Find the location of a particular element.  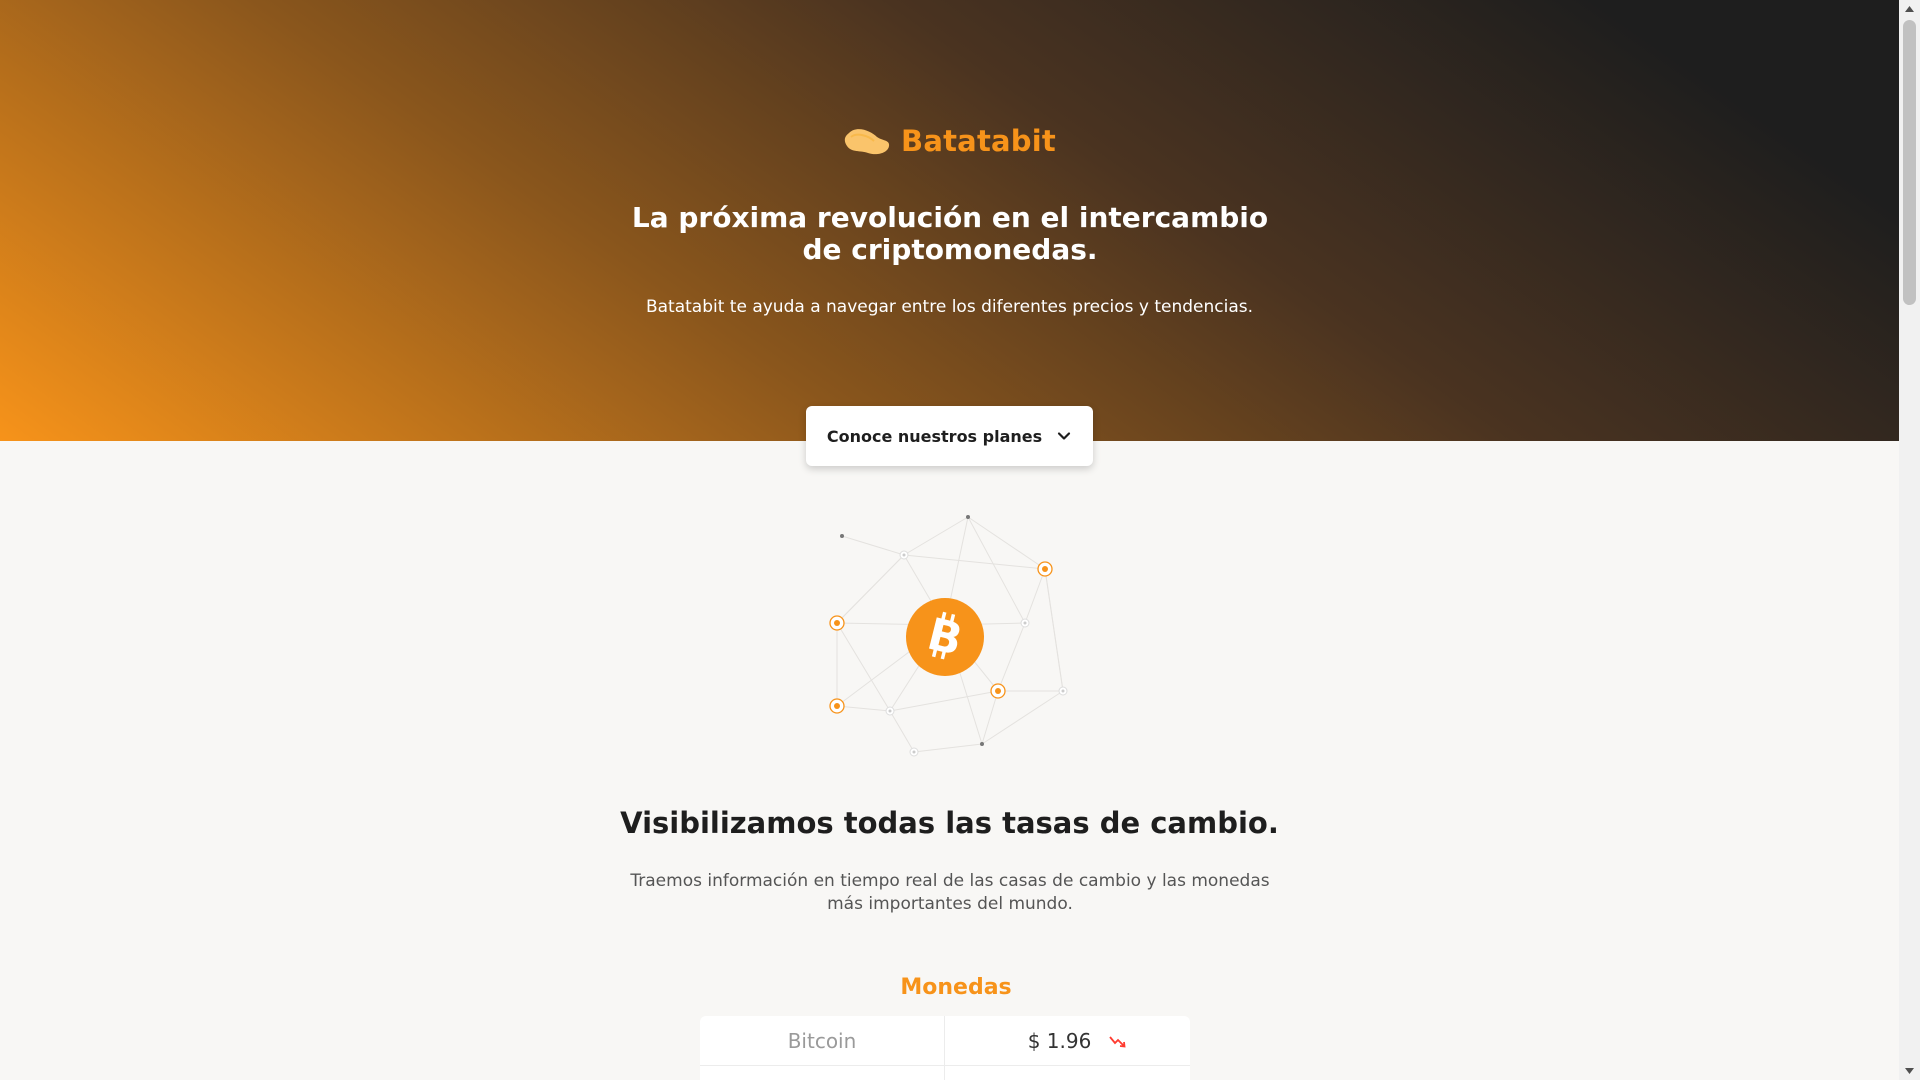

chevron-down-icon is located at coordinates (1064, 436).